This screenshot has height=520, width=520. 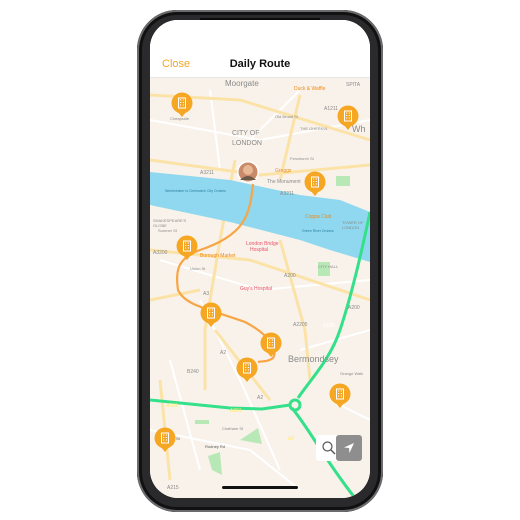 I want to click on label: Green River Cruises, so click(x=318, y=231).